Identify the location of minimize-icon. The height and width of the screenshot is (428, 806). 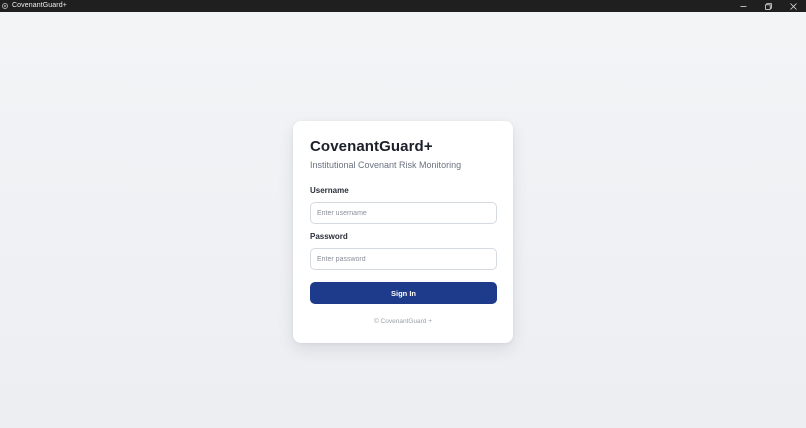
(743, 6).